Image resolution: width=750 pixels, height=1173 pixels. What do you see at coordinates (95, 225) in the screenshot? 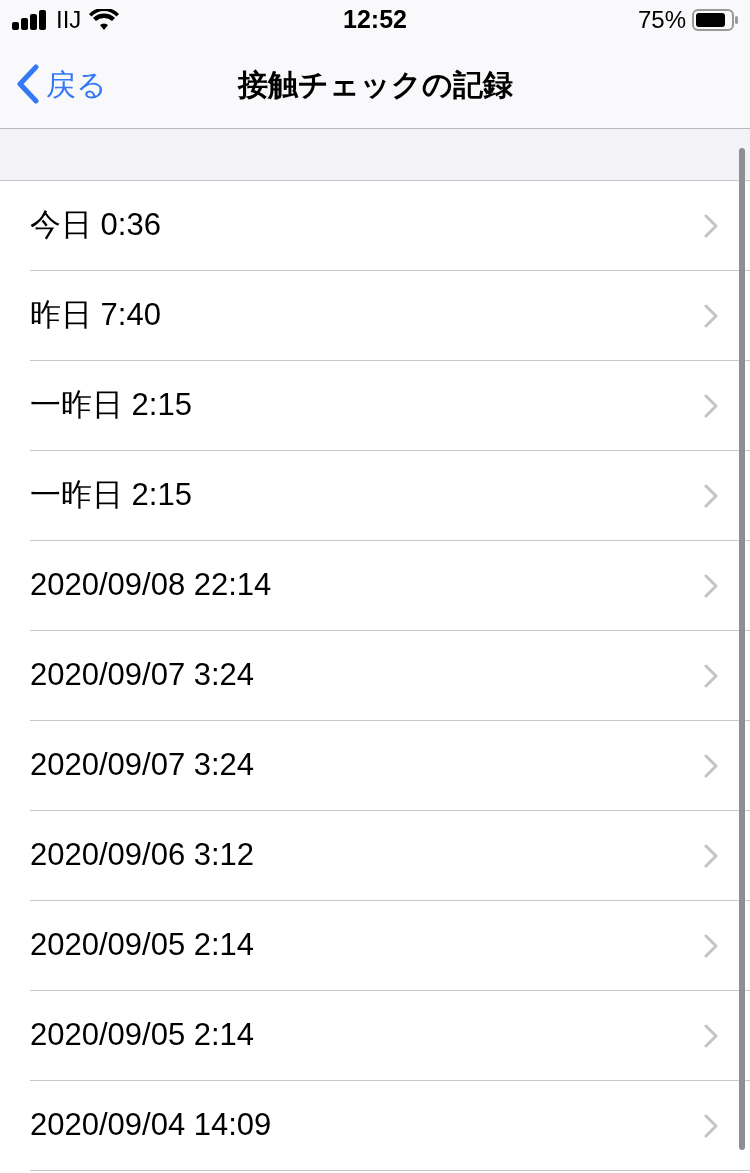
I see `record-time: 今日 0:36` at bounding box center [95, 225].